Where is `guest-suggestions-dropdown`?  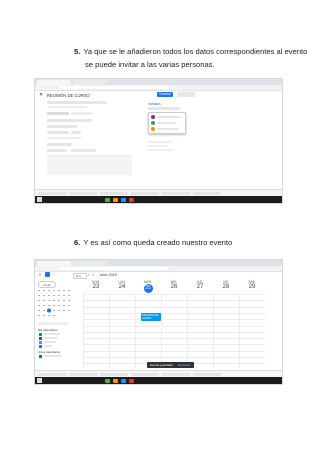
guest-suggestions-dropdown is located at coordinates (167, 123).